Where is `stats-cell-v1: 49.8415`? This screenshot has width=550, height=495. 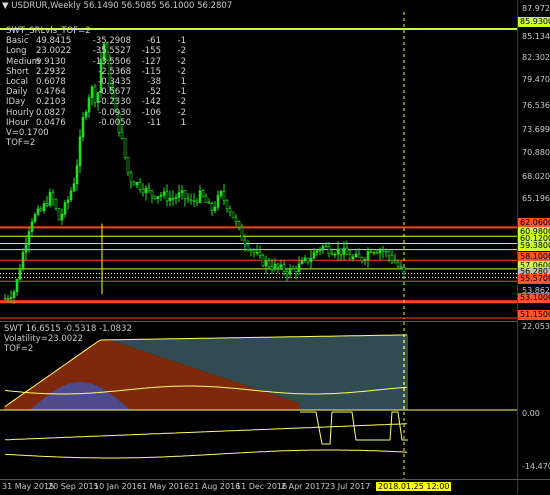
stats-cell-v1: 49.8415 is located at coordinates (54, 41).